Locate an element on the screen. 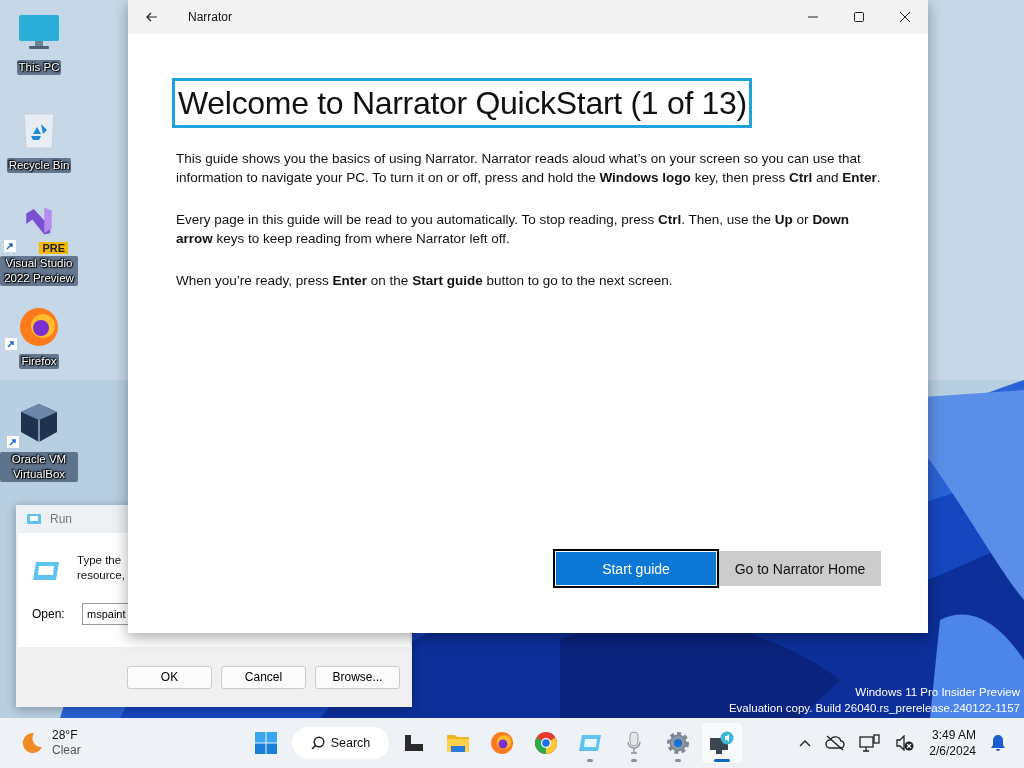  taskbar-app-button is located at coordinates (722, 743).